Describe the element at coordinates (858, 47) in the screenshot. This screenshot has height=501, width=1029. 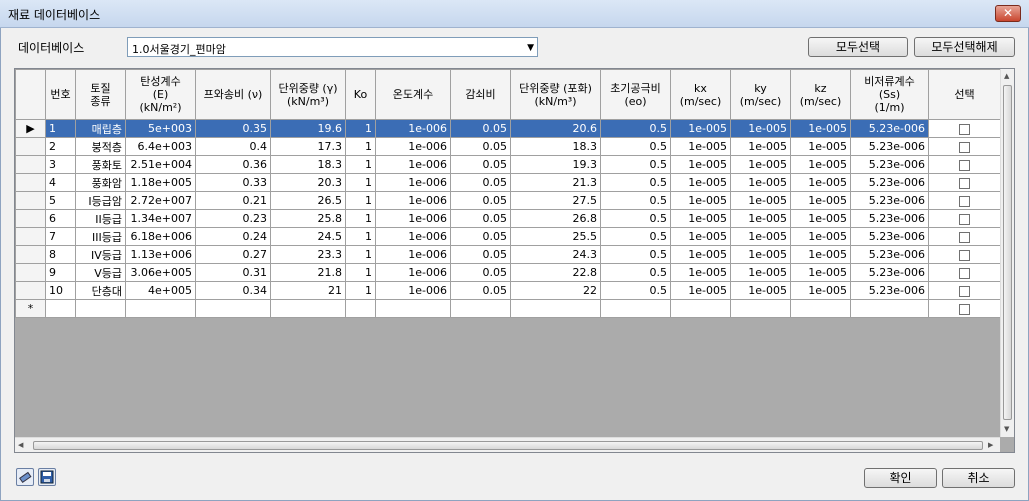
I see `select-all-button: 모두선택` at that location.